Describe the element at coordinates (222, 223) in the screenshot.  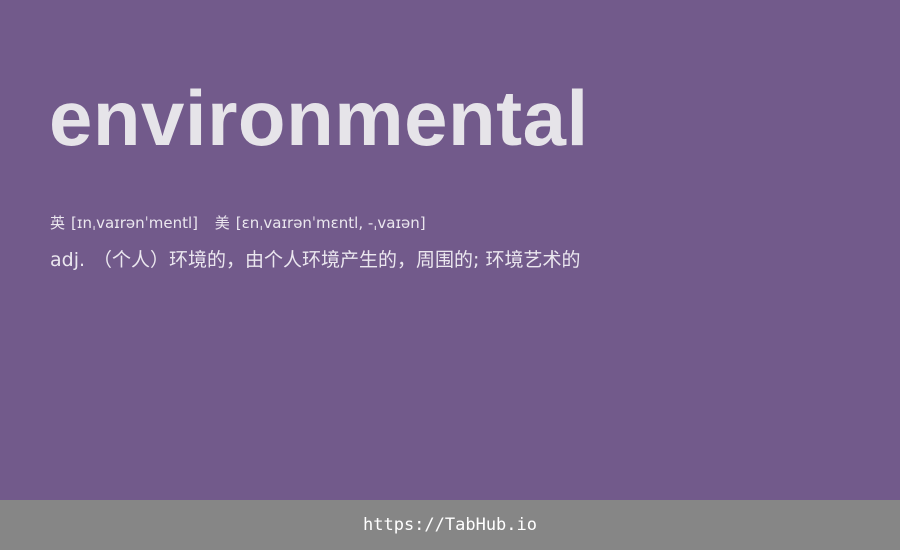
I see `us-phonetic-label: 美` at that location.